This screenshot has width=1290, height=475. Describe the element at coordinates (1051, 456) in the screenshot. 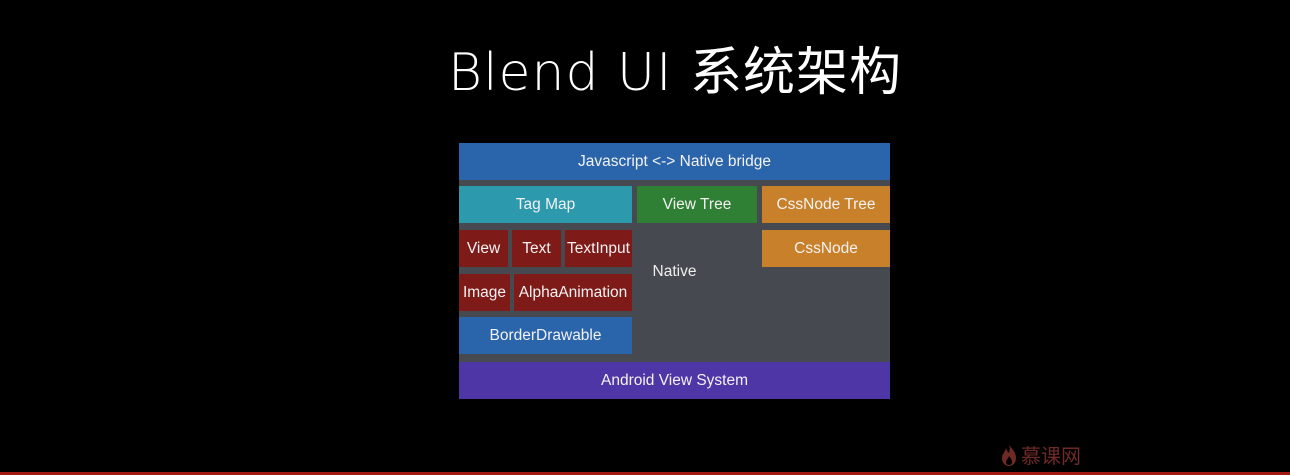

I see `watermark-text: 慕课网` at that location.